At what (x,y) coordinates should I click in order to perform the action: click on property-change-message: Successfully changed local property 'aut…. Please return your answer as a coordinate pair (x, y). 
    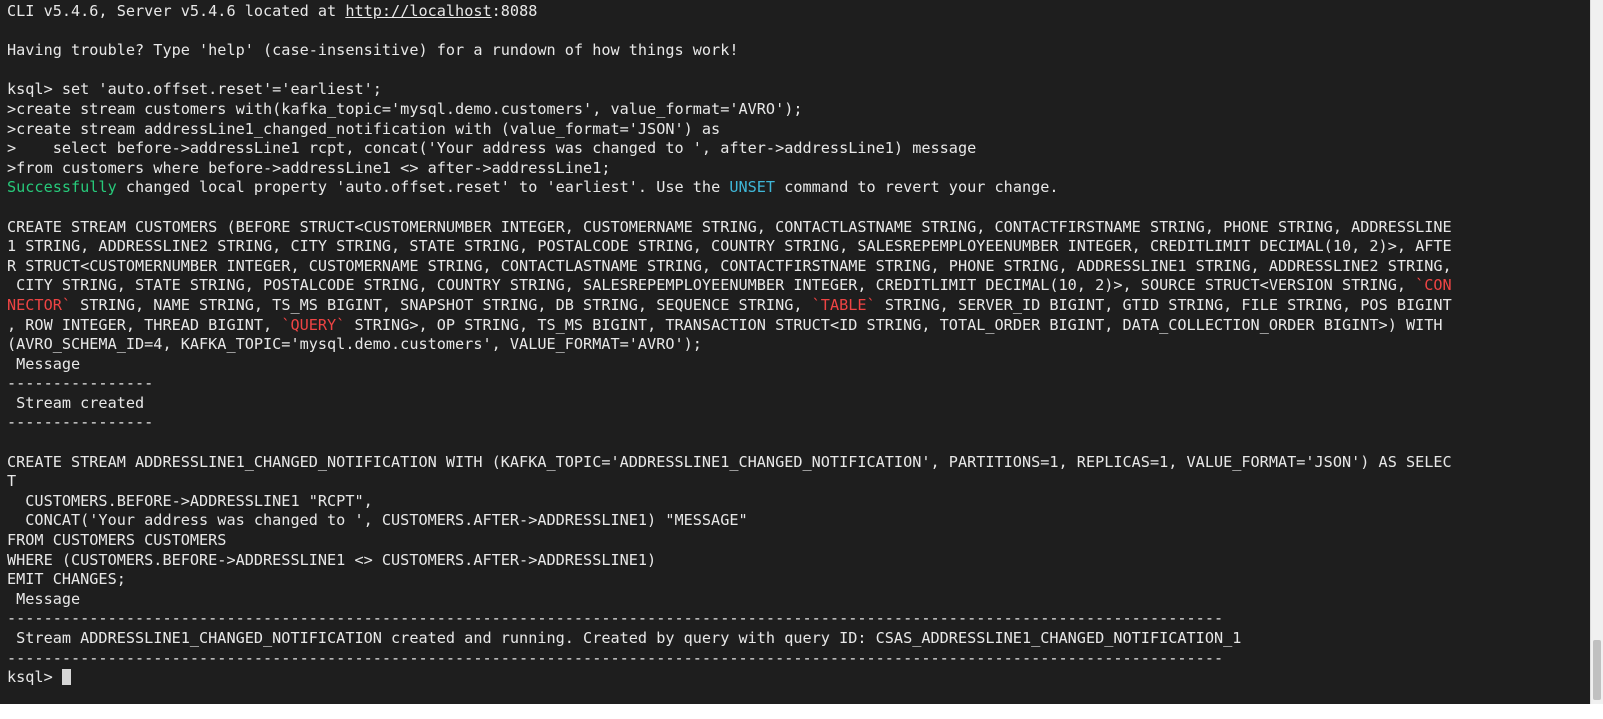
    Looking at the image, I should click on (798, 188).